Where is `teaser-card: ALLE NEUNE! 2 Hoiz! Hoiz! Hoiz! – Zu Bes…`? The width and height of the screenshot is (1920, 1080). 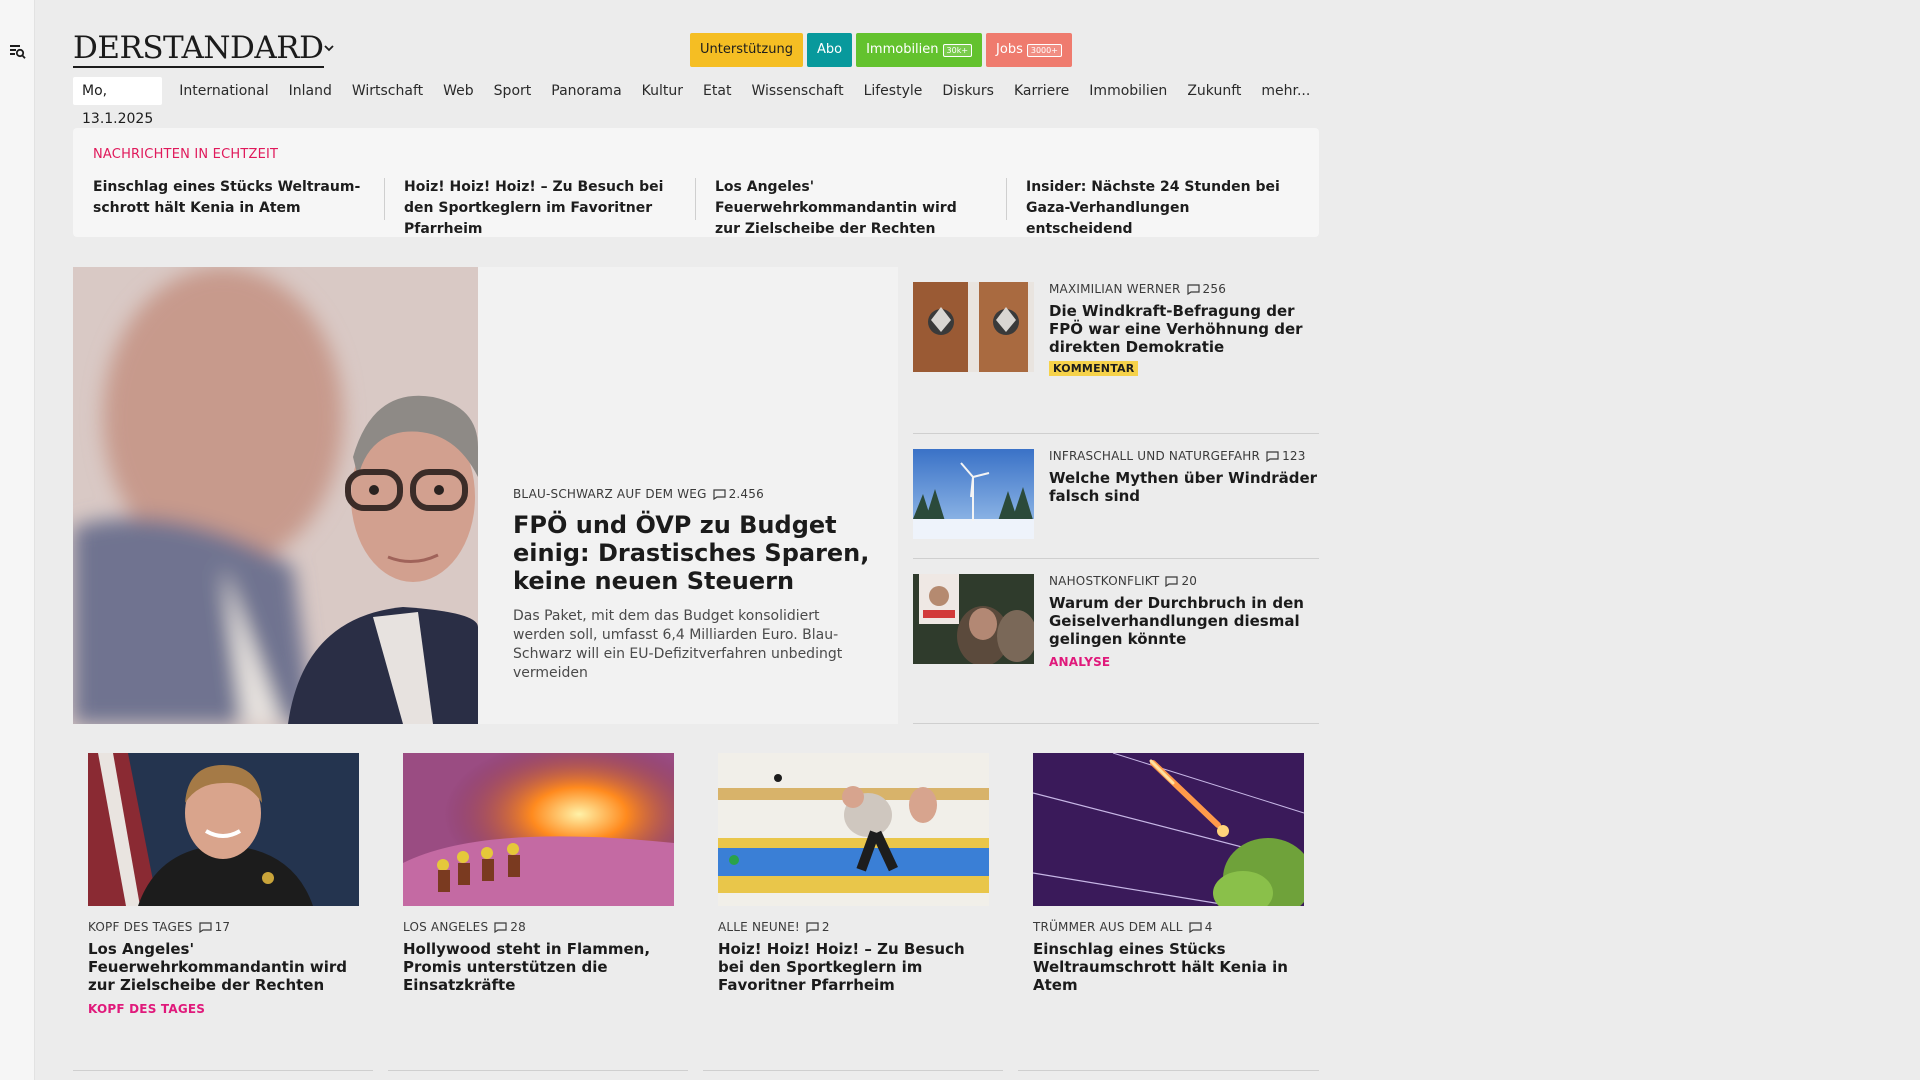 teaser-card: ALLE NEUNE! 2 Hoiz! Hoiz! Hoiz! – Zu Bes… is located at coordinates (853, 873).